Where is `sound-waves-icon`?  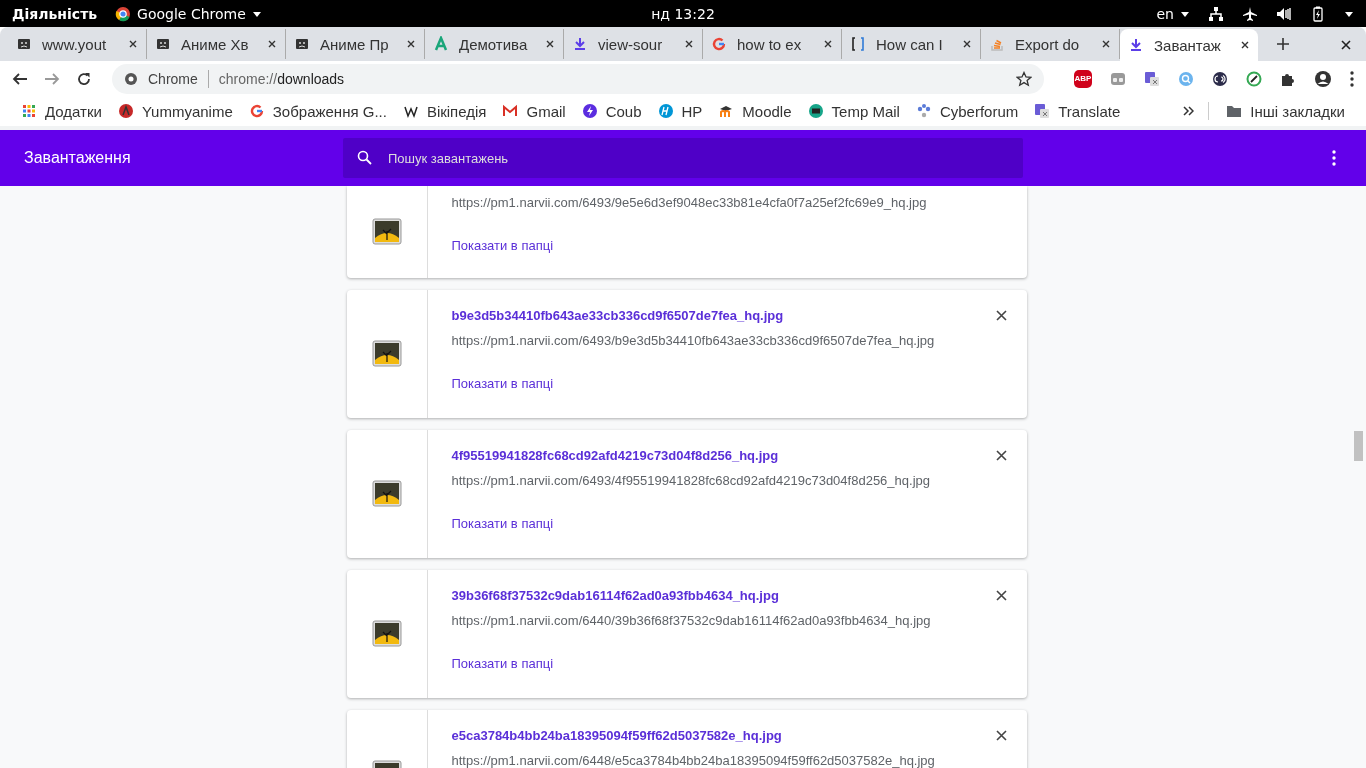 sound-waves-icon is located at coordinates (1220, 78).